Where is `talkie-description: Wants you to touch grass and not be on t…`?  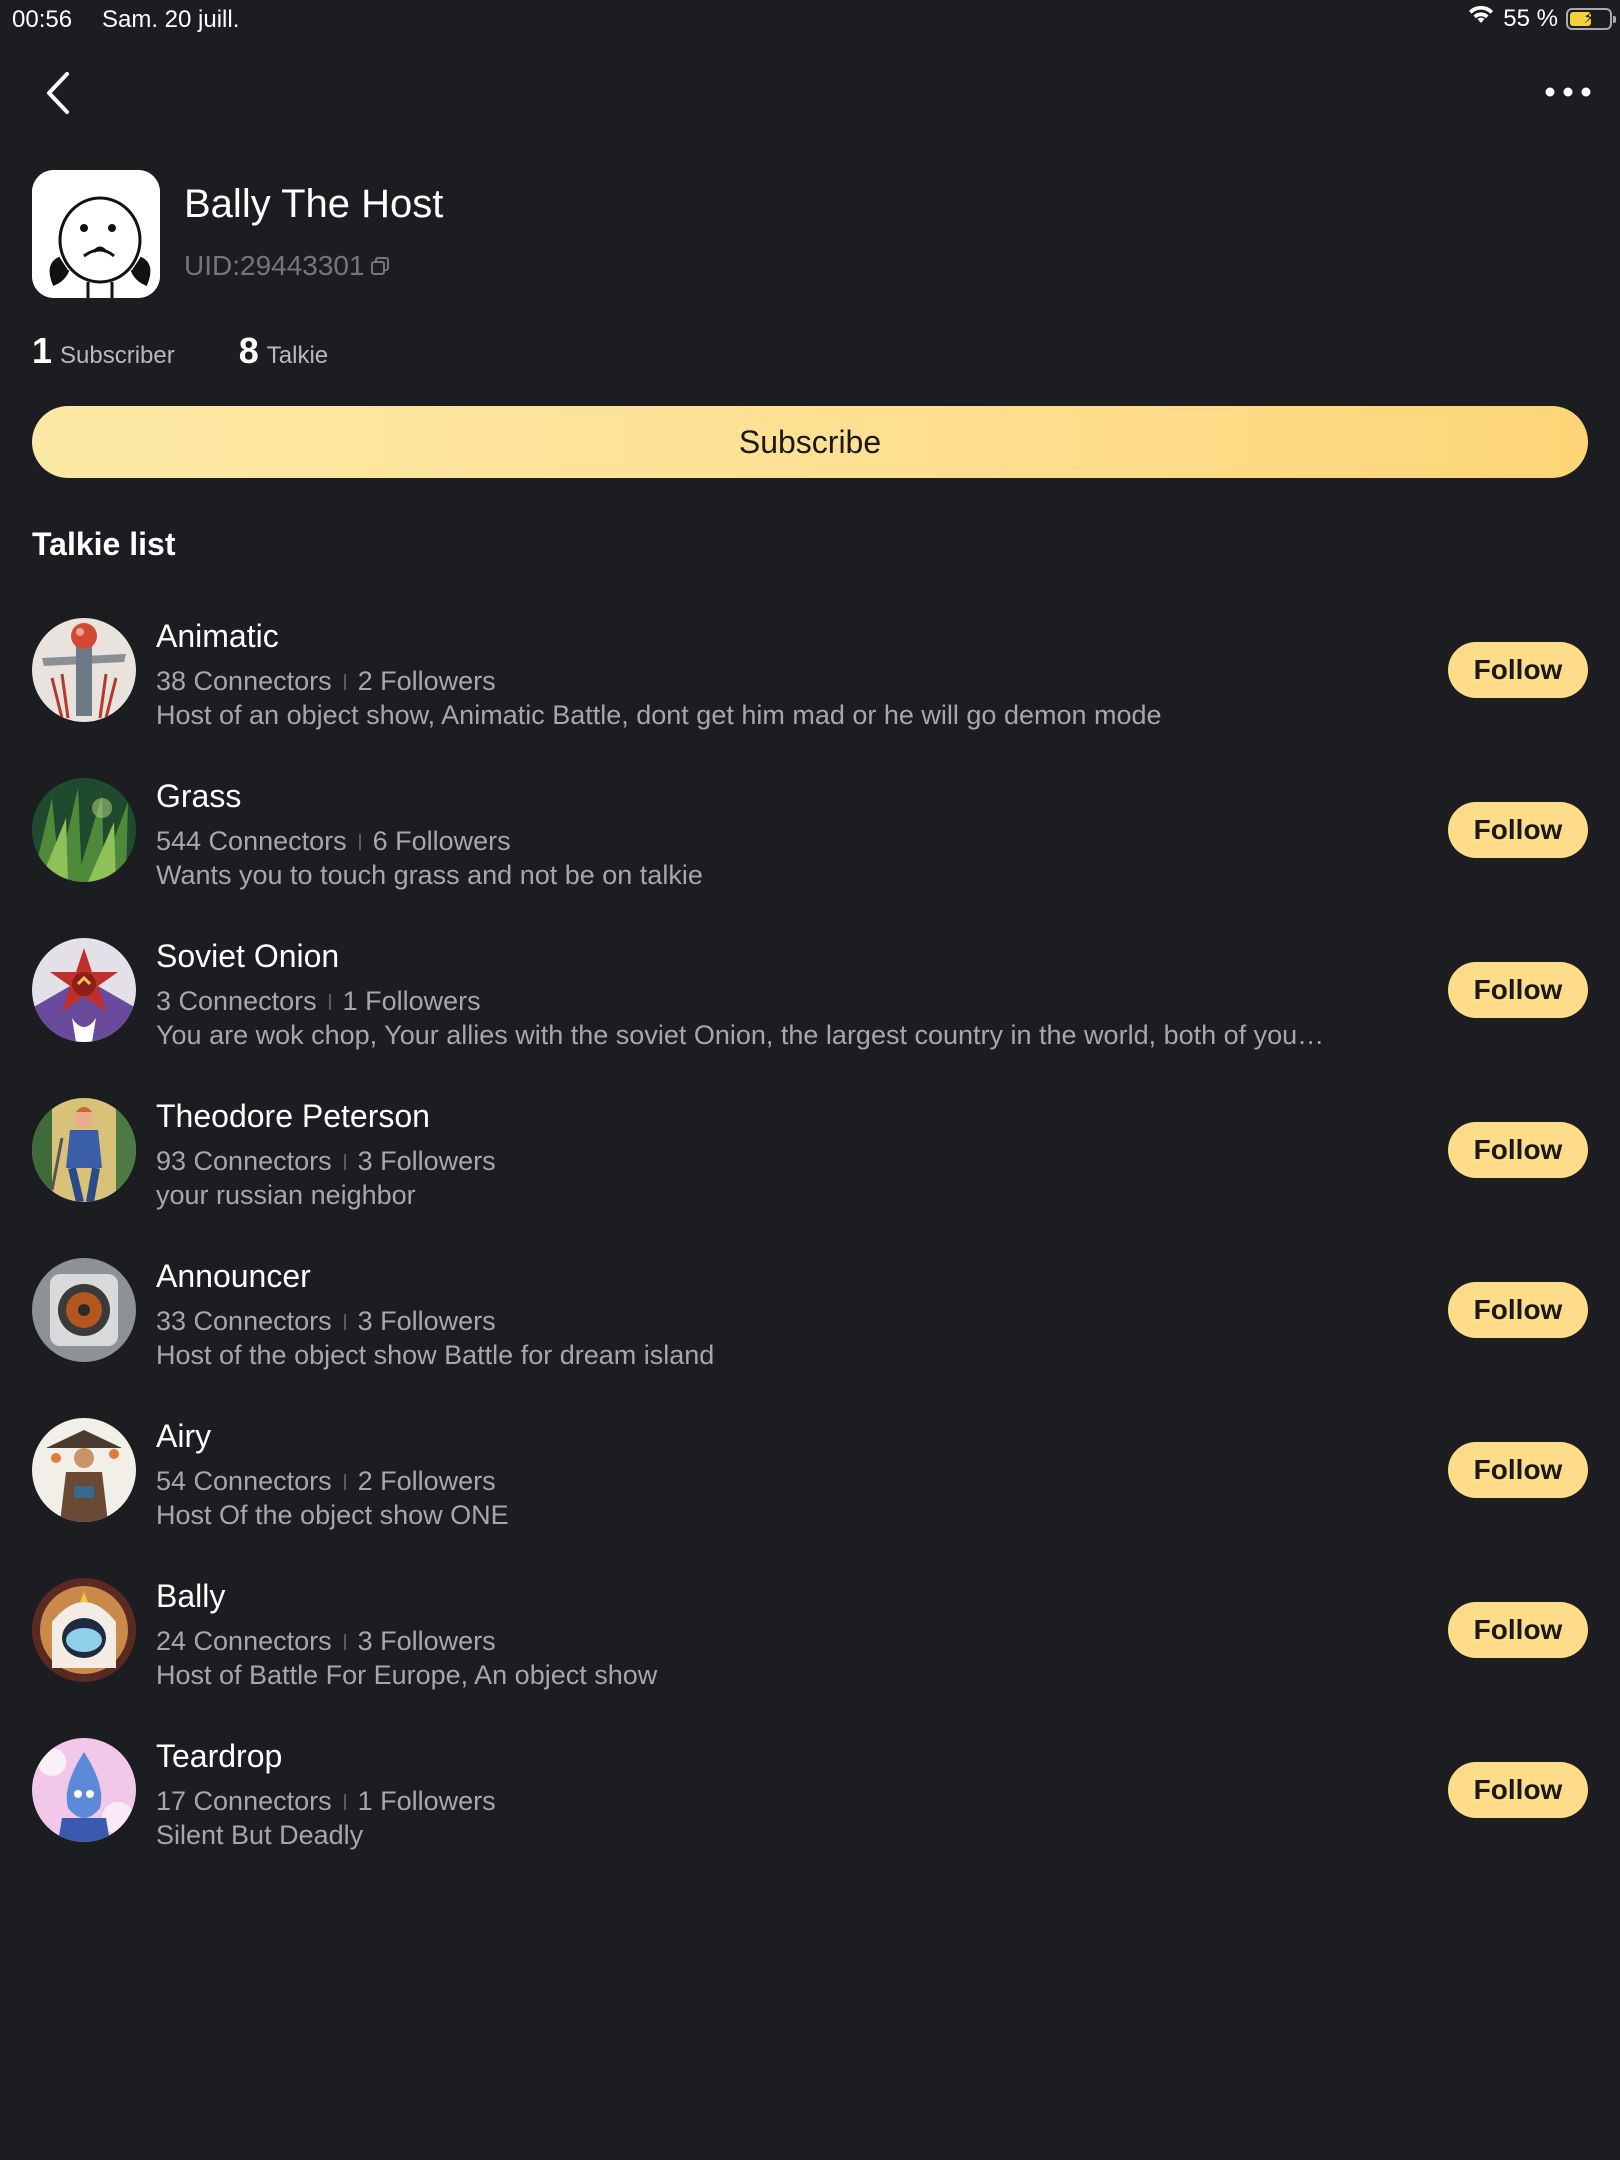 talkie-description: Wants you to touch grass and not be on t… is located at coordinates (429, 875).